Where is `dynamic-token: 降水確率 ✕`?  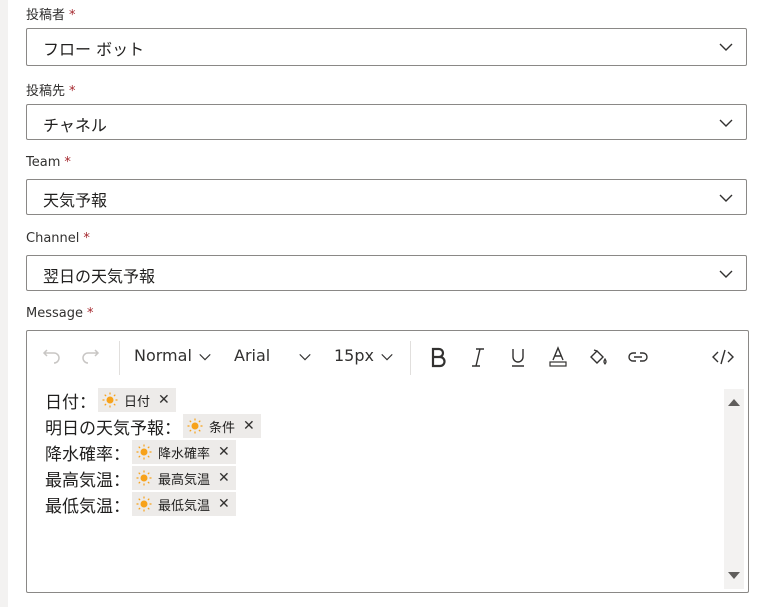
dynamic-token: 降水確率 ✕ is located at coordinates (184, 452).